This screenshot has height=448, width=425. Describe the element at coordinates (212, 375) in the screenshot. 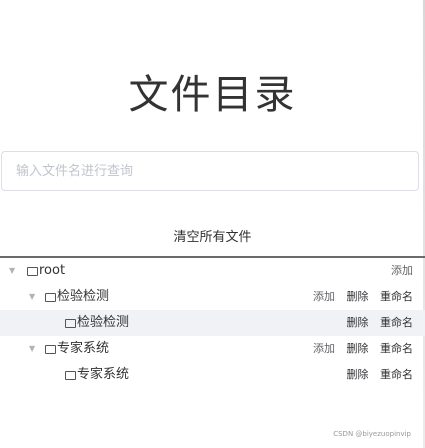

I see `tree-node-file: 专家系统 删除 重命名` at that location.